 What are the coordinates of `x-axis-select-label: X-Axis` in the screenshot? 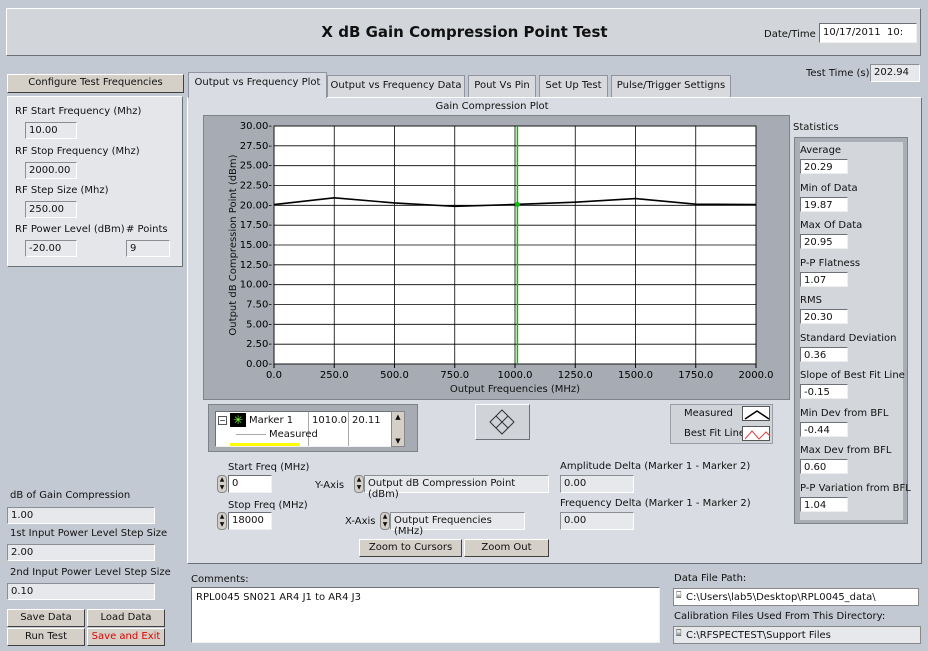 It's located at (360, 521).